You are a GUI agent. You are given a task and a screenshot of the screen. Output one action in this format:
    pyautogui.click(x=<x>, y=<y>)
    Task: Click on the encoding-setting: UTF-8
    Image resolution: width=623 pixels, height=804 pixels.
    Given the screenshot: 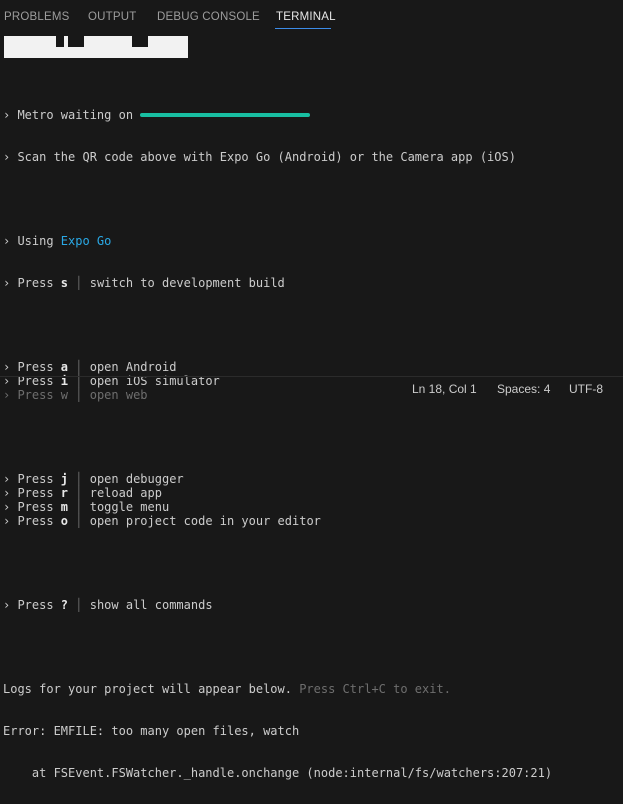 What is the action you would take?
    pyautogui.click(x=586, y=389)
    